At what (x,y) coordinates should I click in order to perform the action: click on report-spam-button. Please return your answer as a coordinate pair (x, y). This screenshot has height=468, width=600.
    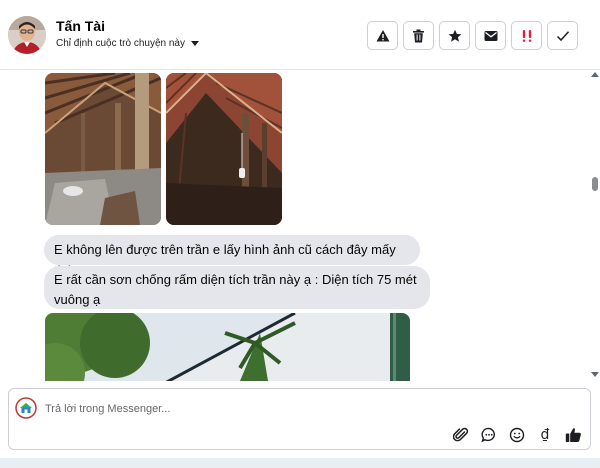
    Looking at the image, I should click on (382, 35).